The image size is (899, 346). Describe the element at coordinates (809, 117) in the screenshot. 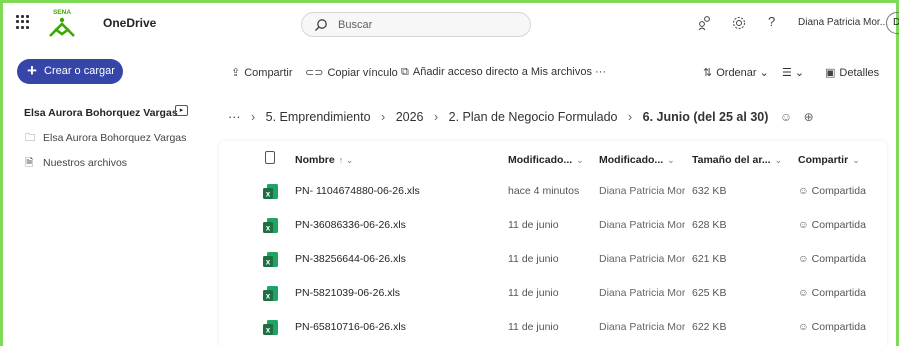

I see `globe-icon: ⊕` at that location.